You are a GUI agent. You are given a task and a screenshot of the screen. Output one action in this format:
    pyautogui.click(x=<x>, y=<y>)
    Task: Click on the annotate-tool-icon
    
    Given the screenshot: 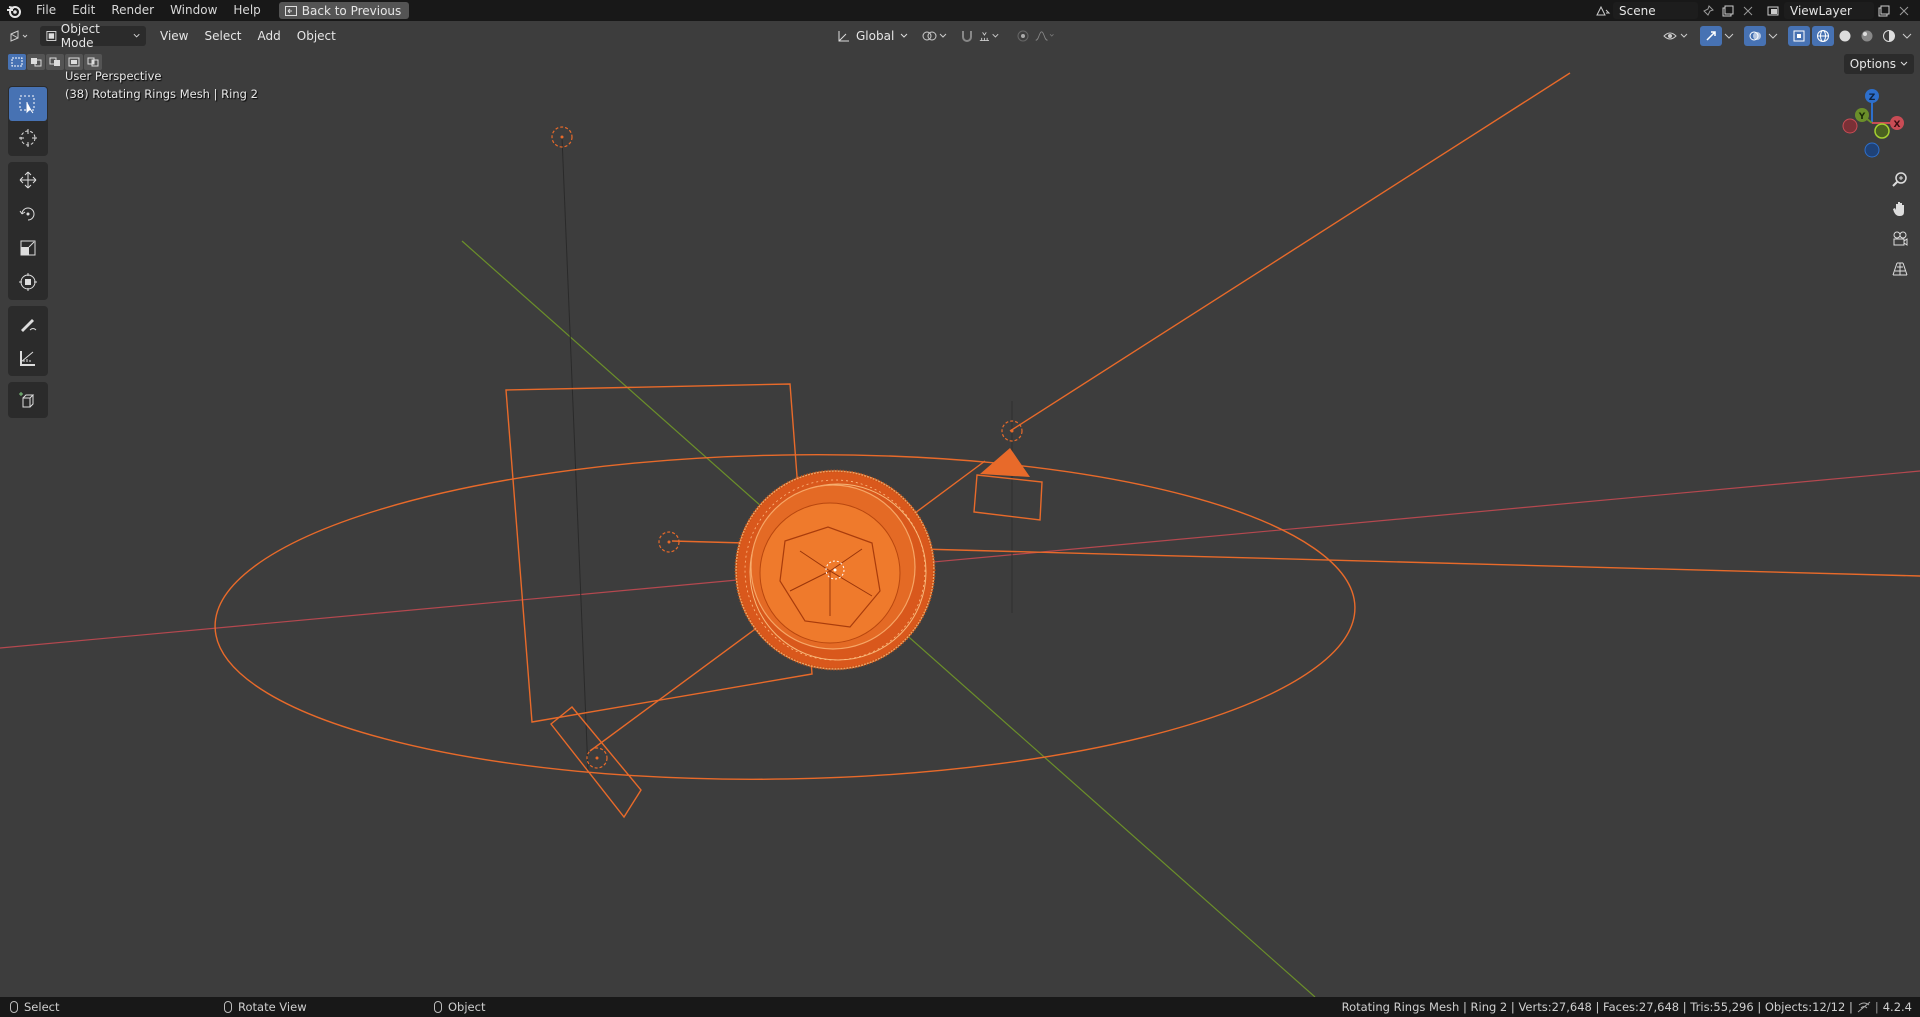 What is the action you would take?
    pyautogui.click(x=28, y=324)
    